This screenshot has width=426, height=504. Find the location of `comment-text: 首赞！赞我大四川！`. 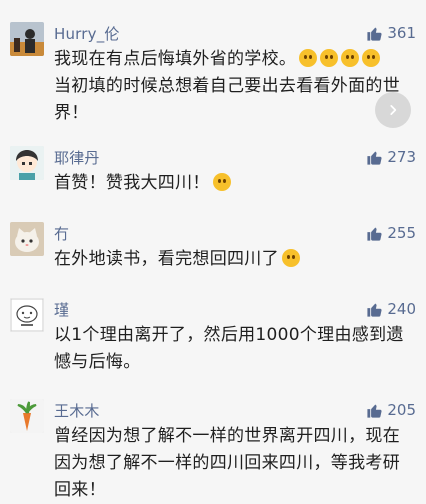

comment-text: 首赞！赞我大四川！ is located at coordinates (234, 183).